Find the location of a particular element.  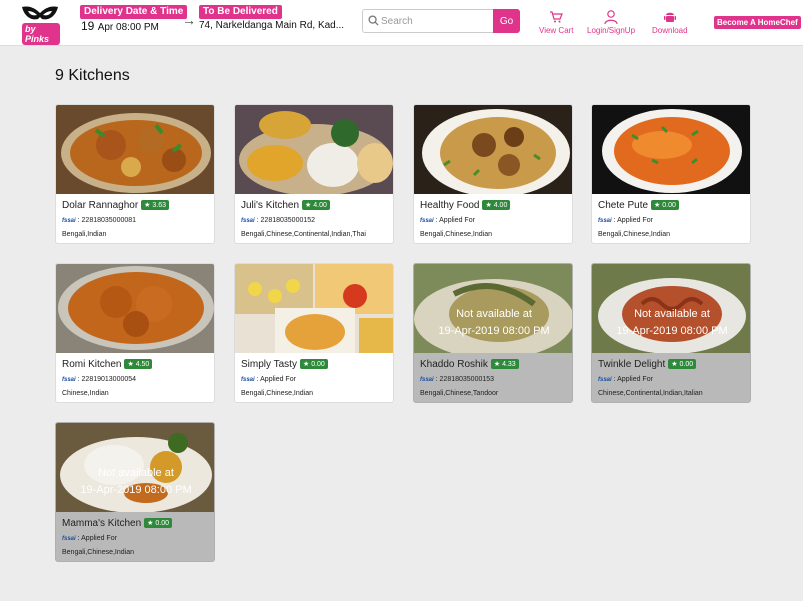

view-cart-label: View Cart is located at coordinates (556, 30).